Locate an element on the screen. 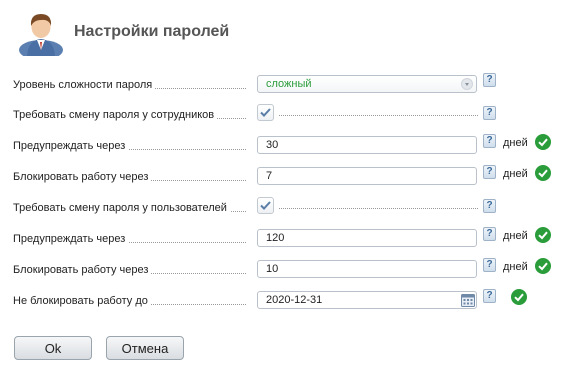 The image size is (564, 367). row-staff-block: Блокировать работу через 7 ? дней is located at coordinates (285, 177).